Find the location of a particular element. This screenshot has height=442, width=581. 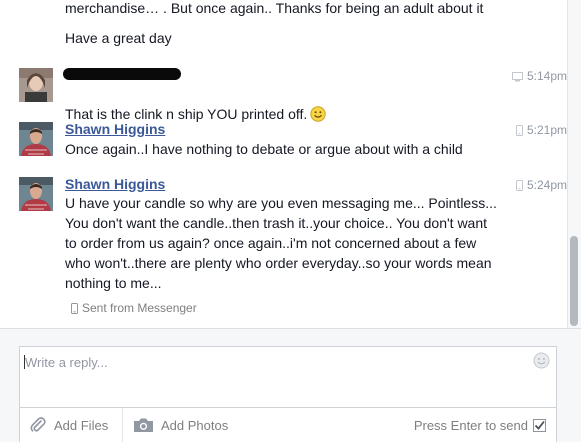

redacted-sender-name is located at coordinates (122, 74).